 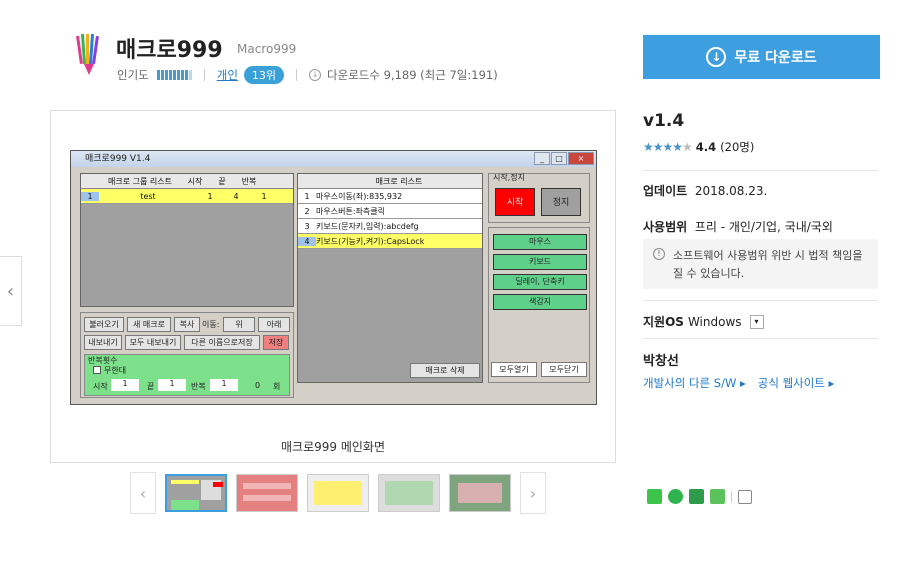 What do you see at coordinates (274, 324) in the screenshot?
I see `move-down-button: 아래` at bounding box center [274, 324].